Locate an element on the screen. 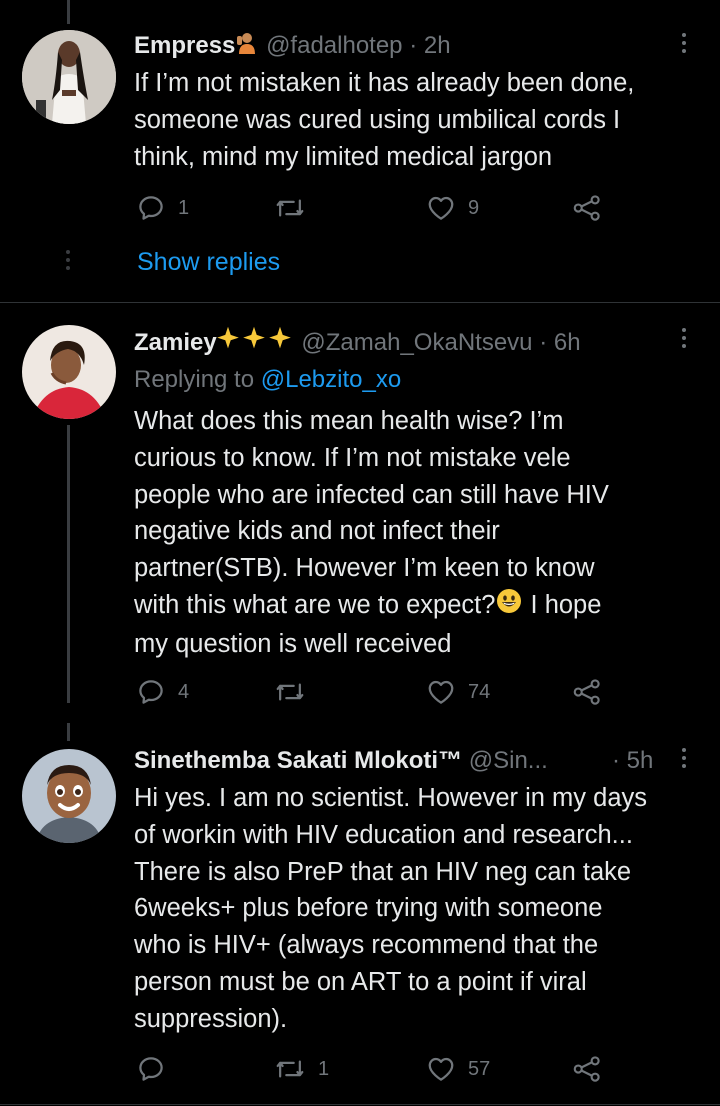 This screenshot has width=720, height=1106. tweet-text-line: think, mind my limited medical jargon is located at coordinates (343, 156).